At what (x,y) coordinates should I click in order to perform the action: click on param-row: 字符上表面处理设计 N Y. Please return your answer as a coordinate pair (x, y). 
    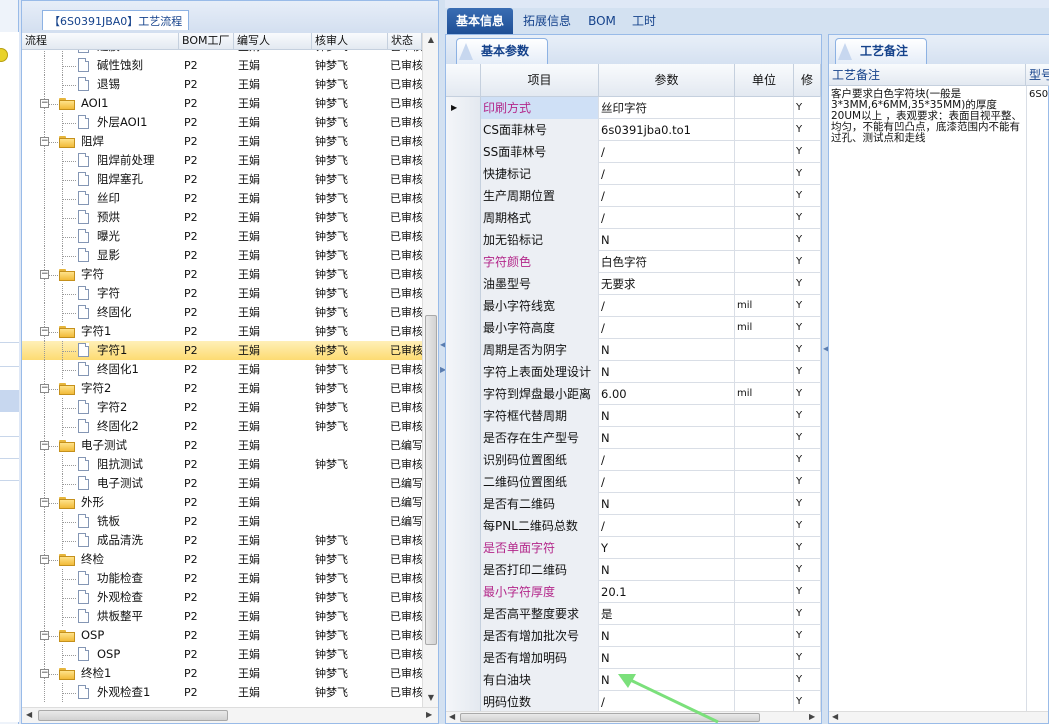
    Looking at the image, I should click on (633, 372).